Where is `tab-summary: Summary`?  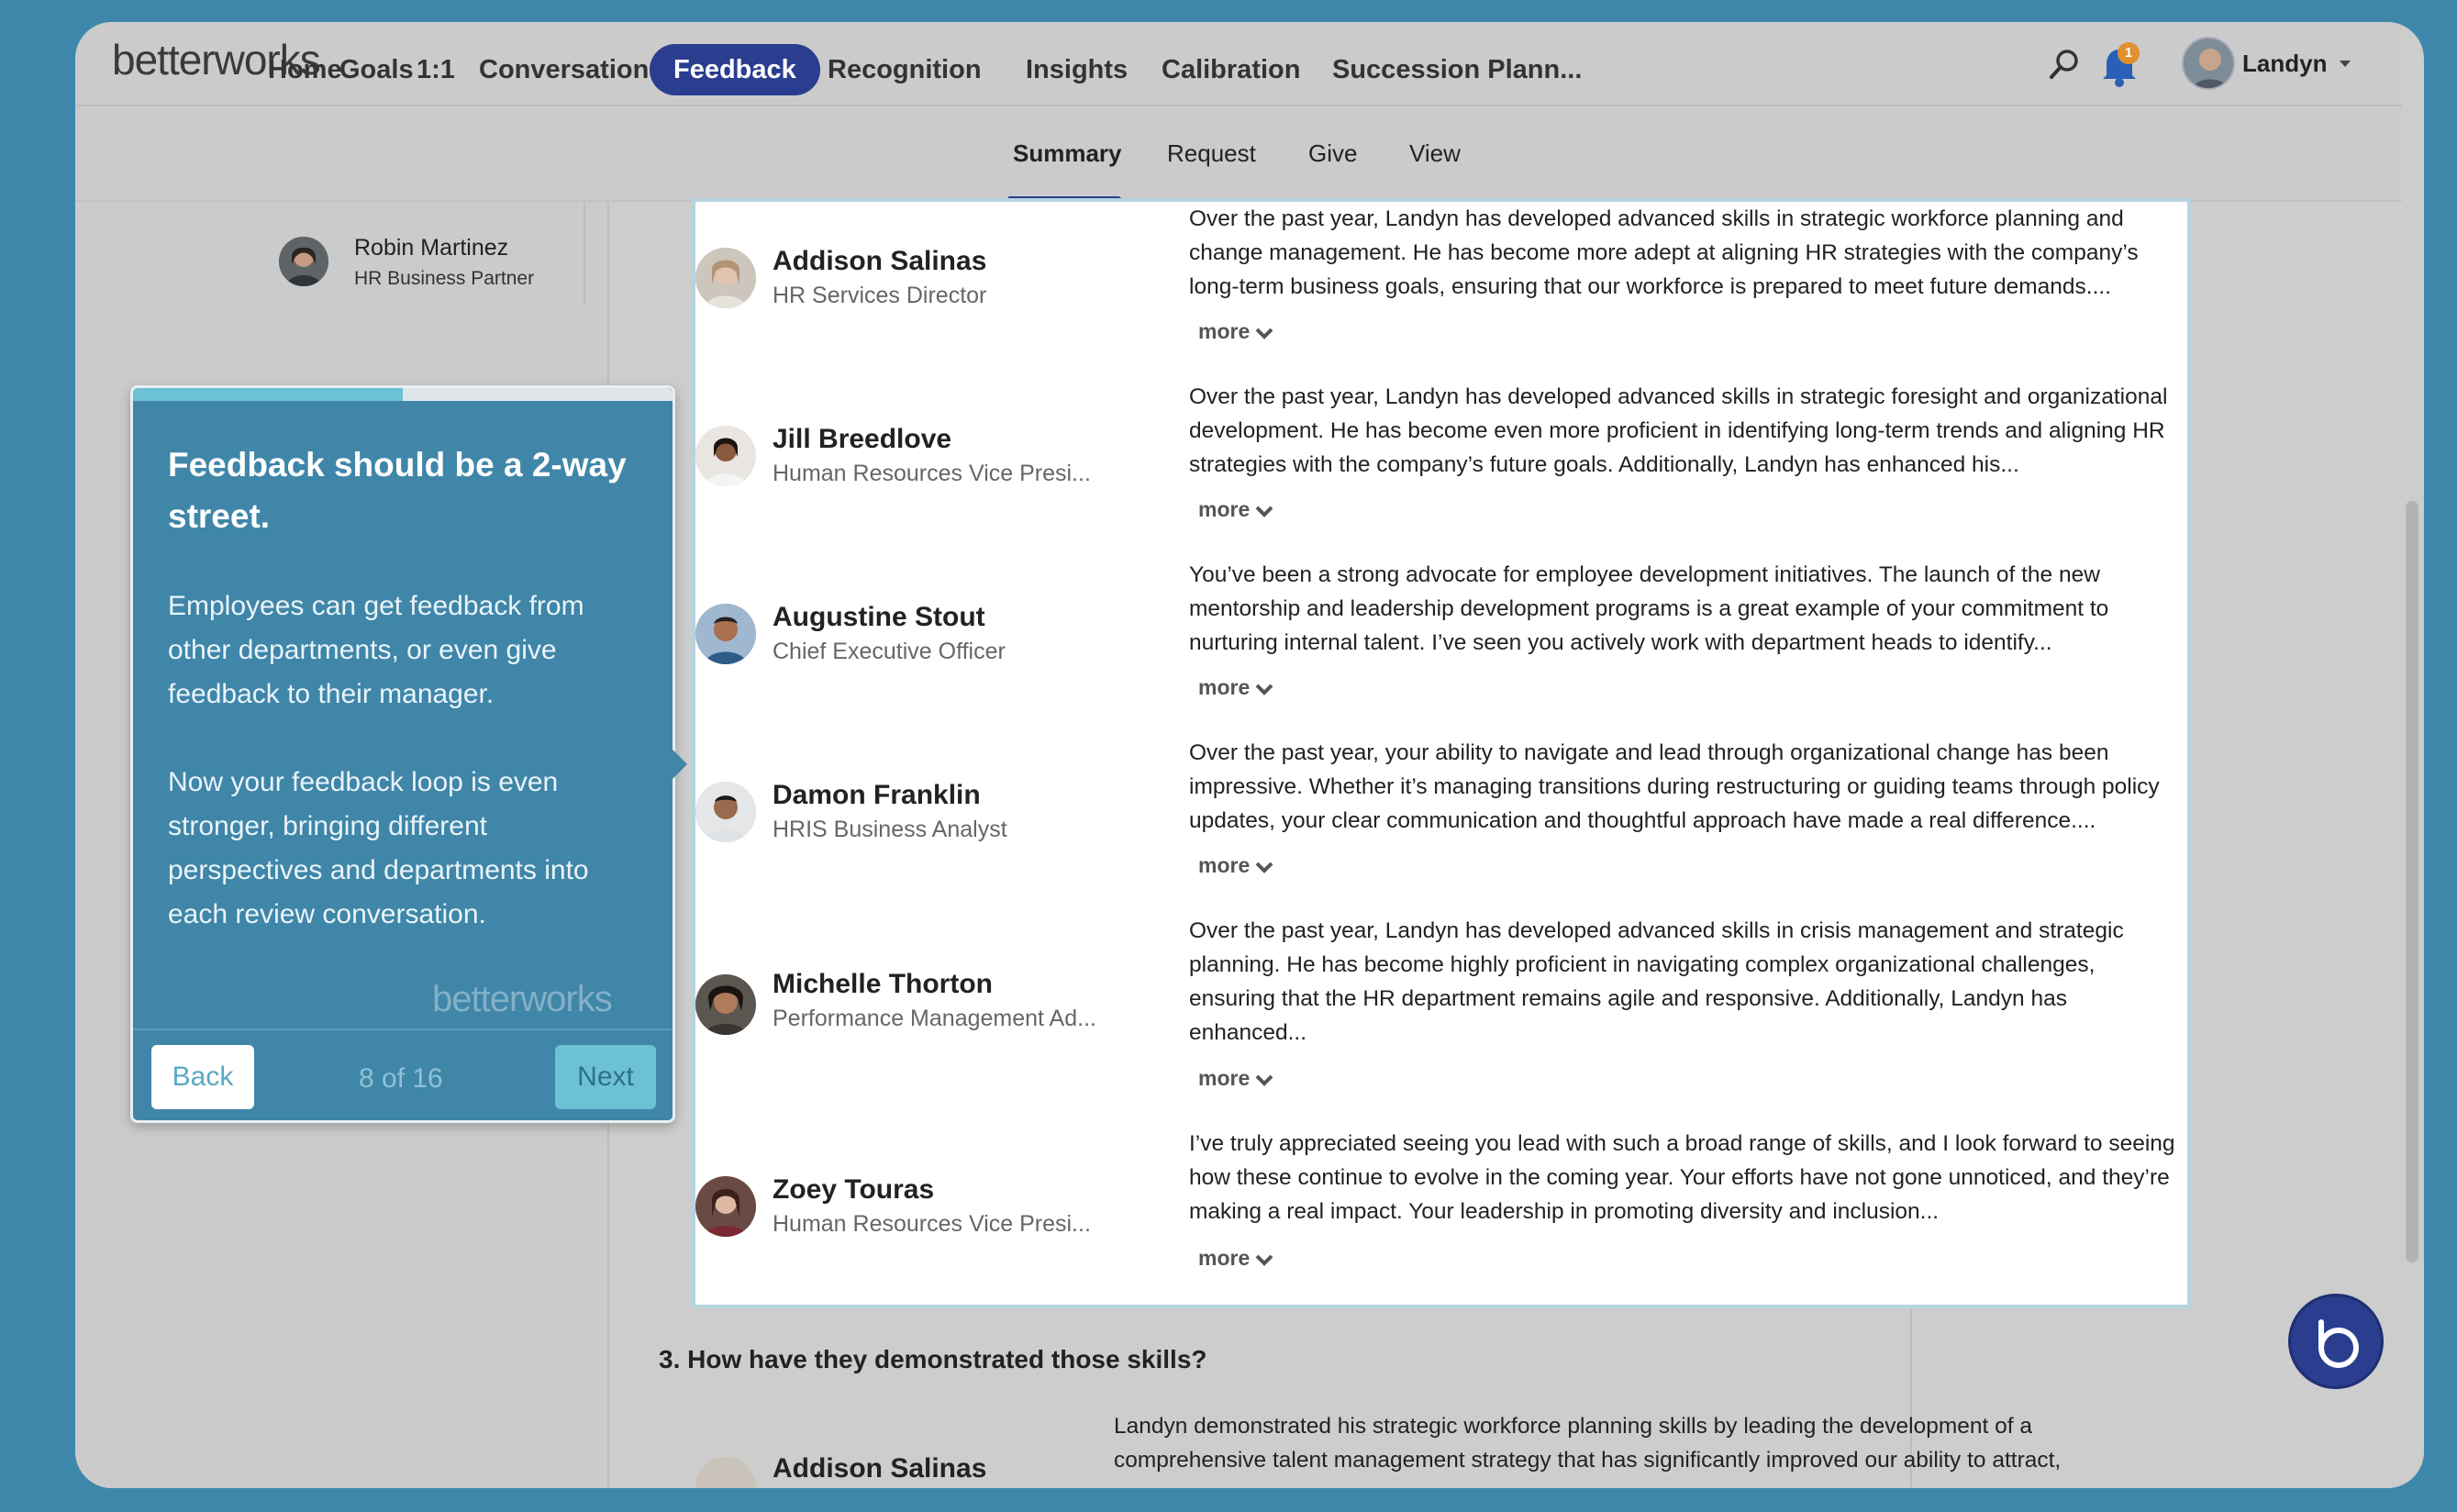
tab-summary: Summary is located at coordinates (1067, 153).